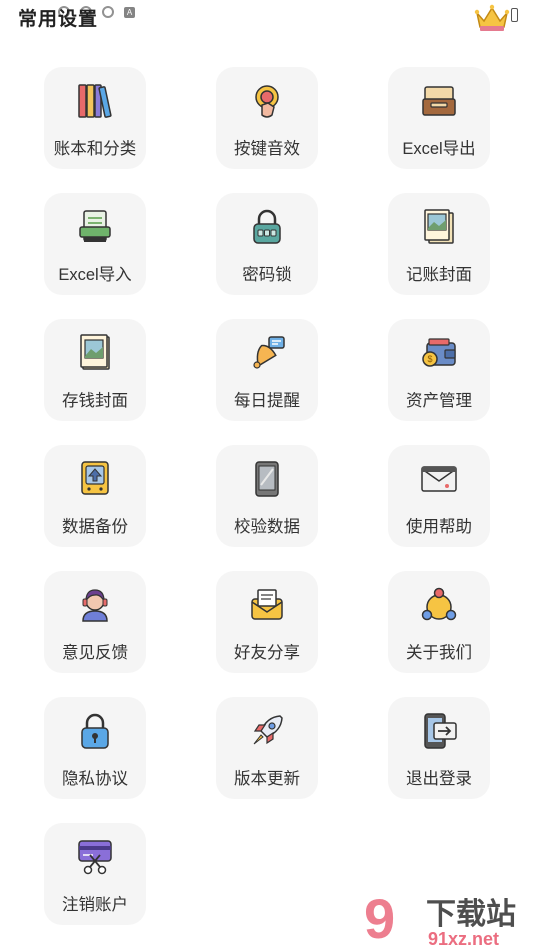  I want to click on menu-item-label: 存钱封面, so click(95, 401).